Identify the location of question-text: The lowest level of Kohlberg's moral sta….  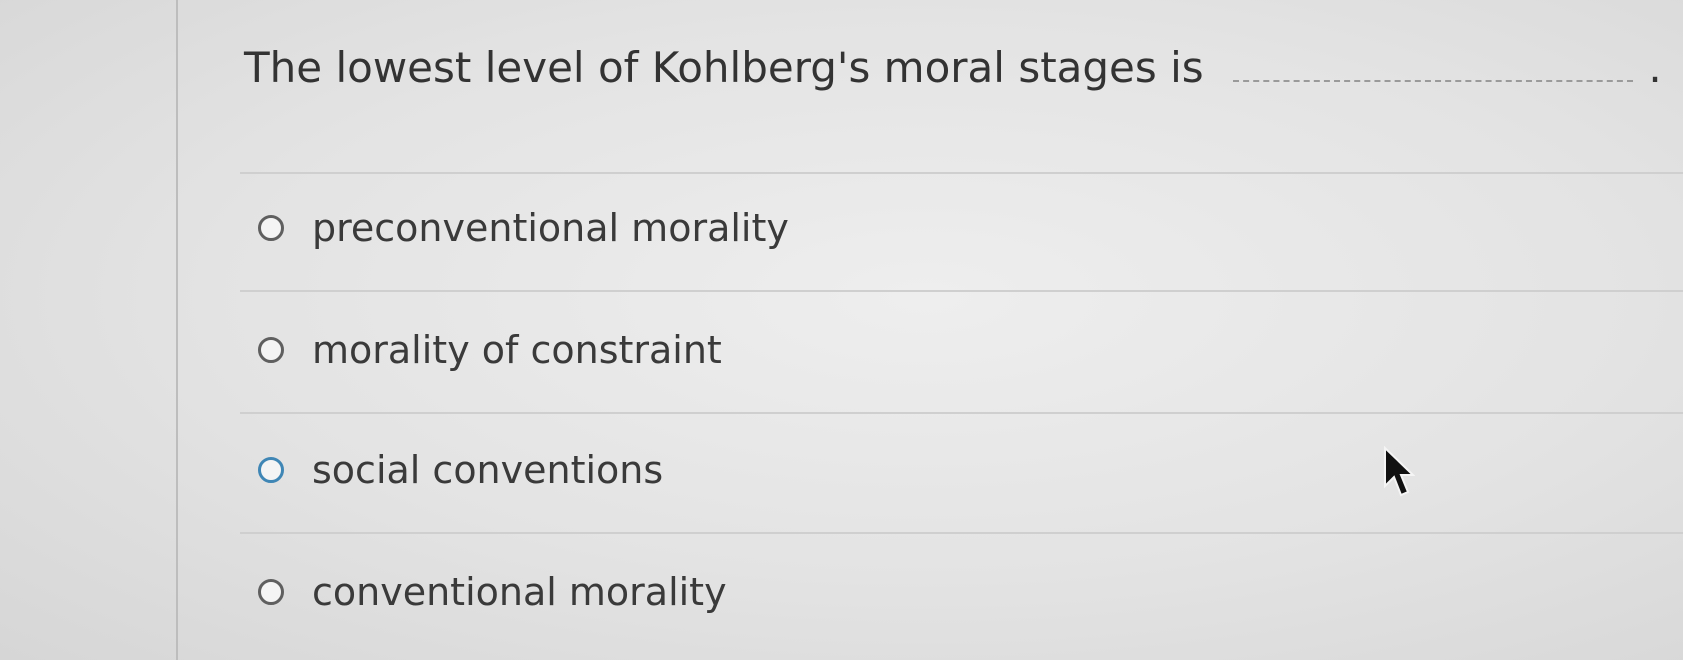
(953, 66).